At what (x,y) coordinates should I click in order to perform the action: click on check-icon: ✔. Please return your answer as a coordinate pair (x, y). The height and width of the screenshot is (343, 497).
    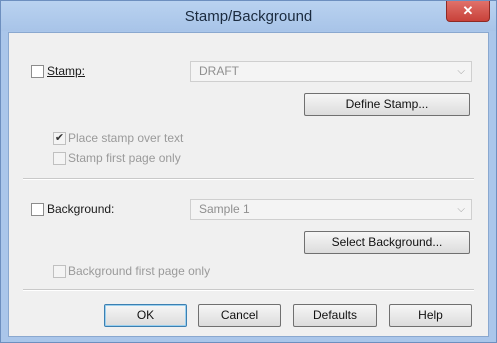
    Looking at the image, I should click on (59, 138).